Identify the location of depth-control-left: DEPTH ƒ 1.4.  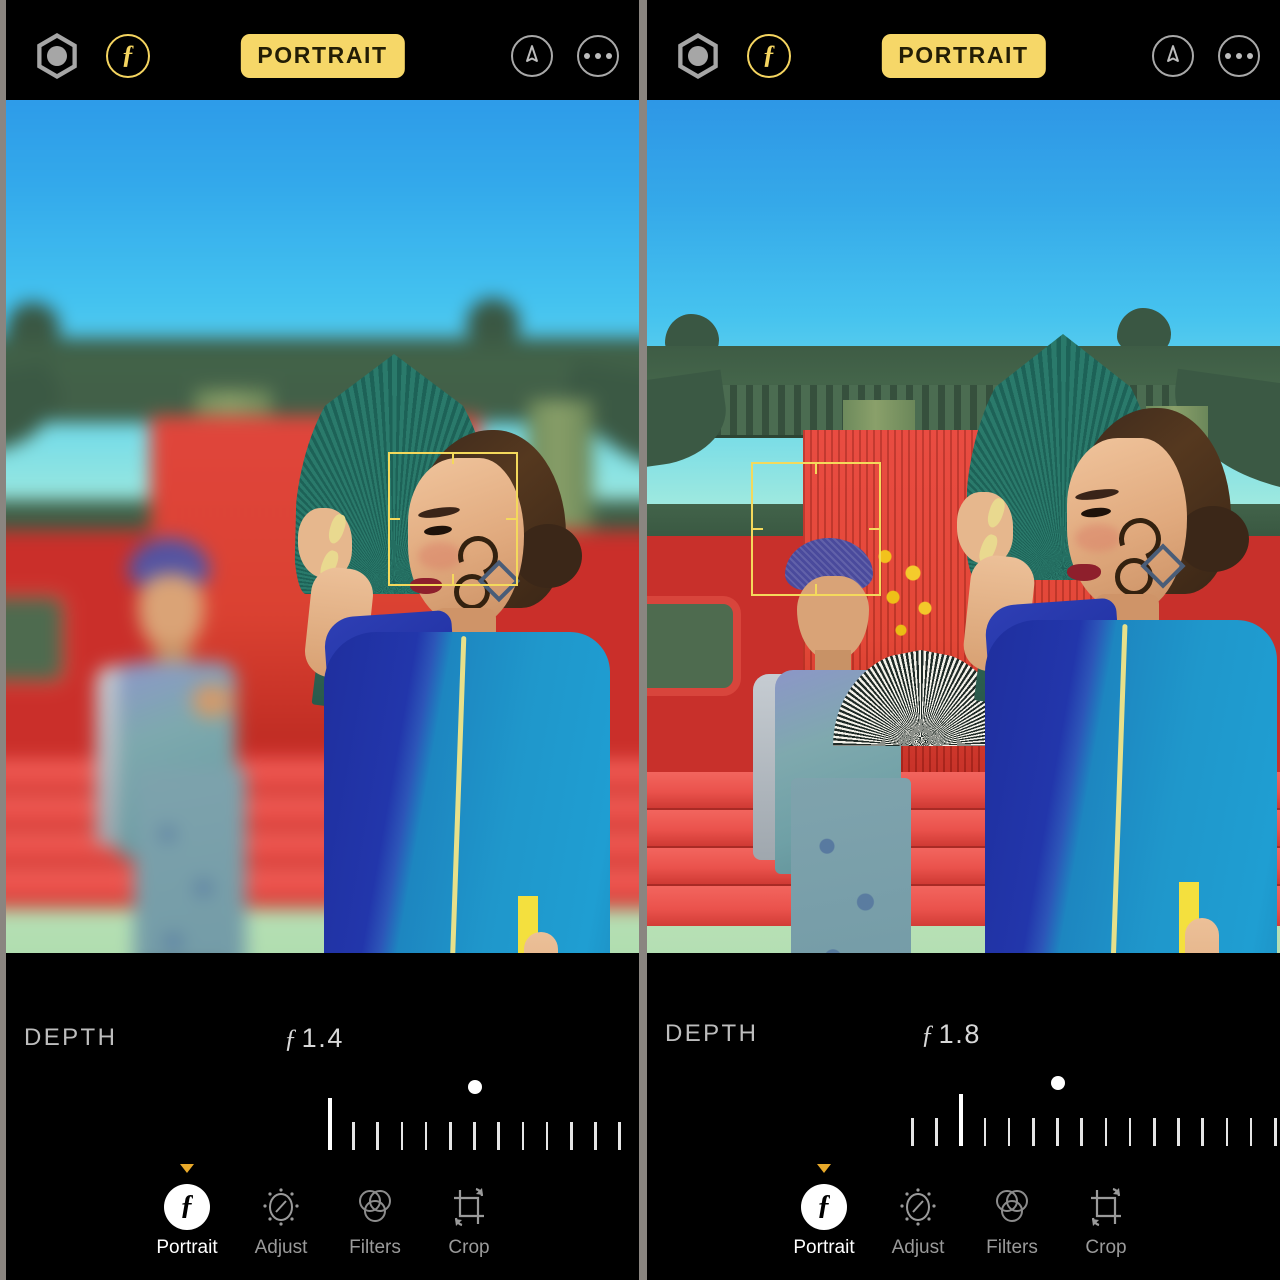
(322, 1038).